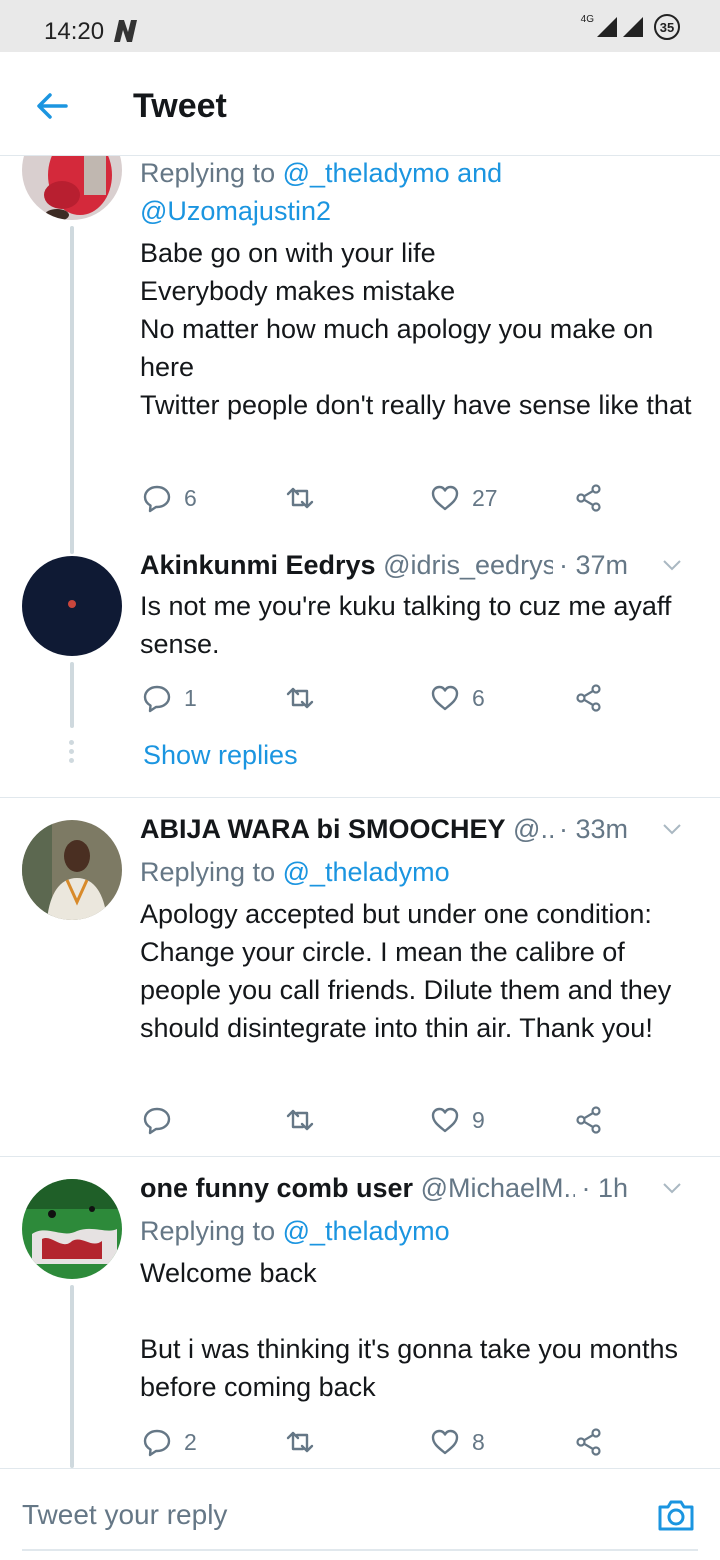  I want to click on like-count: 6, so click(478, 697).